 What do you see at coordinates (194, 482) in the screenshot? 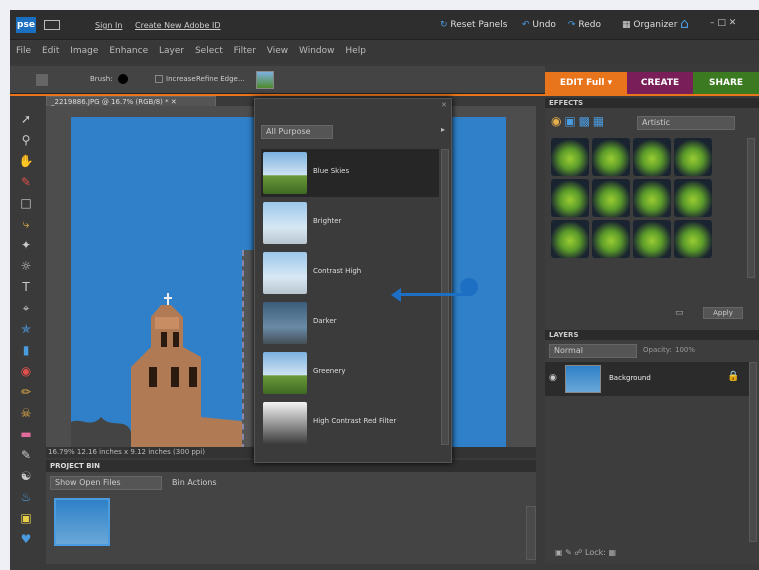
I see `bin-actions-menu: Bin Actions` at bounding box center [194, 482].